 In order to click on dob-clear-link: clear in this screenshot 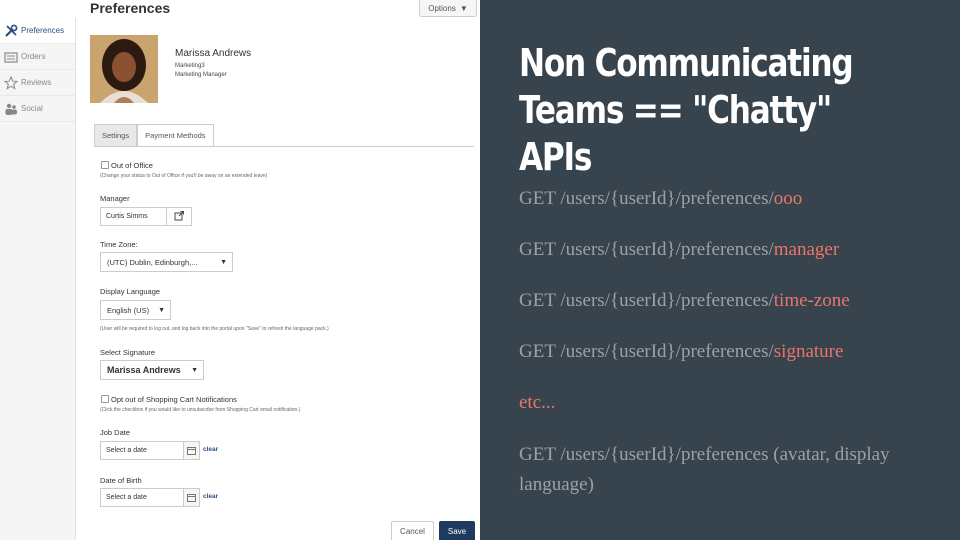, I will do `click(210, 496)`.